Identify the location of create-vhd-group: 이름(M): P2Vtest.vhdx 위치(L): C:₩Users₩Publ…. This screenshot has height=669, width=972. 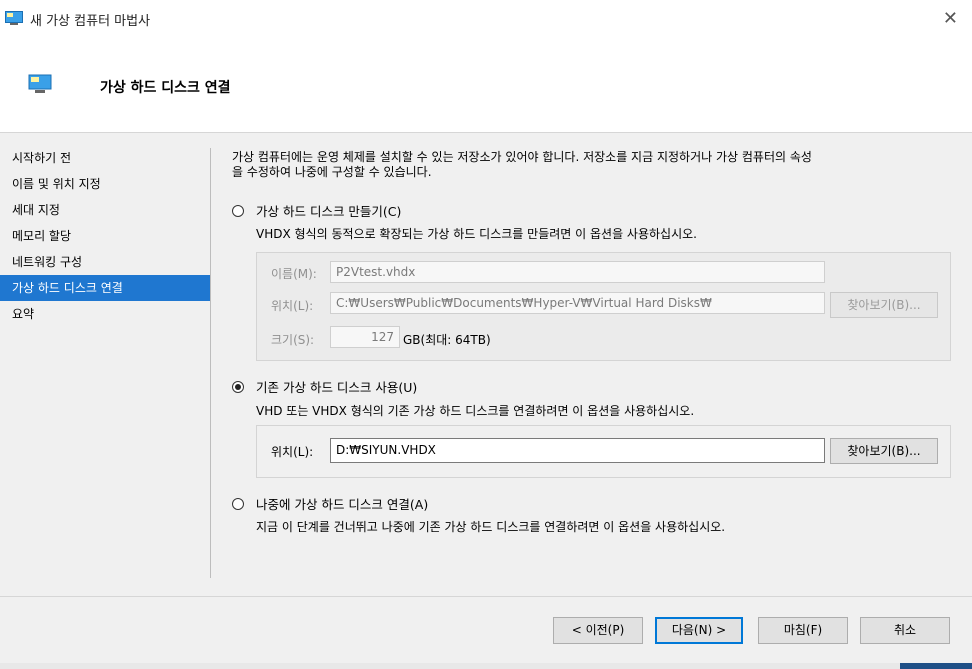
(603, 306).